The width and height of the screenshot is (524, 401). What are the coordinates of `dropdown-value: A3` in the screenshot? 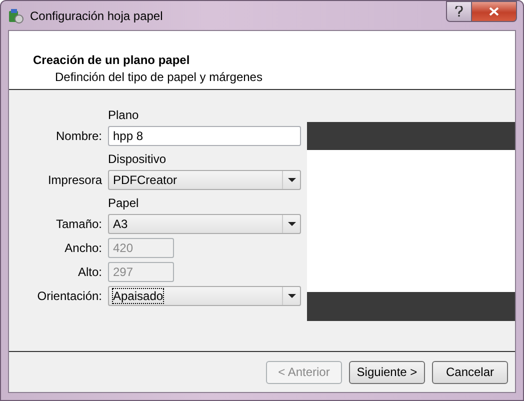 It's located at (120, 224).